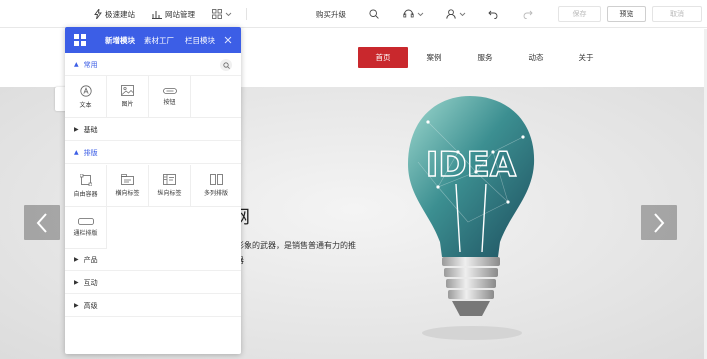 The height and width of the screenshot is (359, 707). Describe the element at coordinates (153, 130) in the screenshot. I see `section-basic: ▶ 基础` at that location.